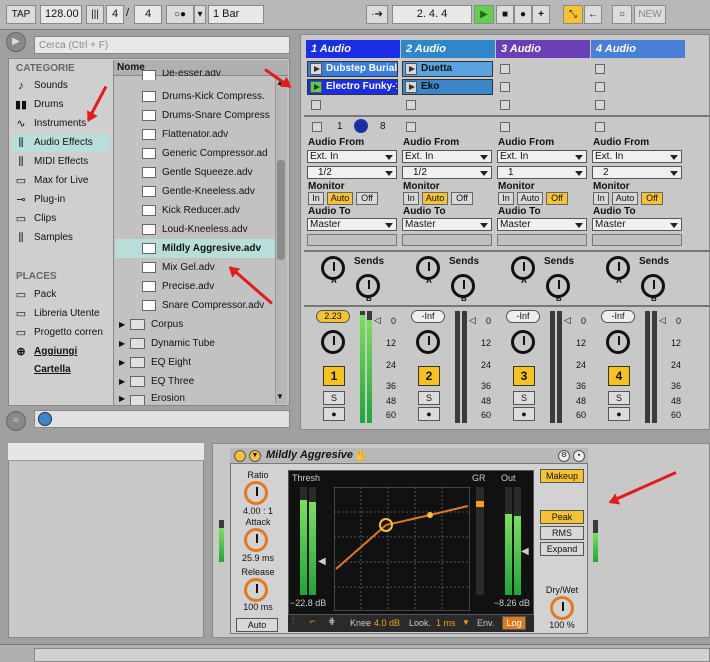 The height and width of the screenshot is (662, 710). I want to click on metronome-icon: ○●, so click(180, 14).